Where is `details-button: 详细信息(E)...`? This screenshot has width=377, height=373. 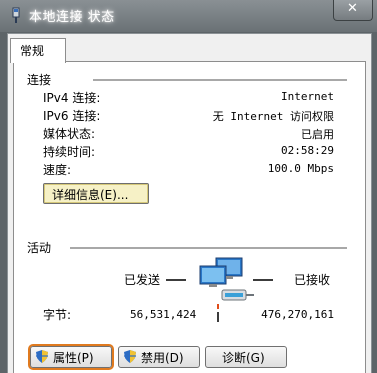
details-button: 详细信息(E)... is located at coordinates (96, 193).